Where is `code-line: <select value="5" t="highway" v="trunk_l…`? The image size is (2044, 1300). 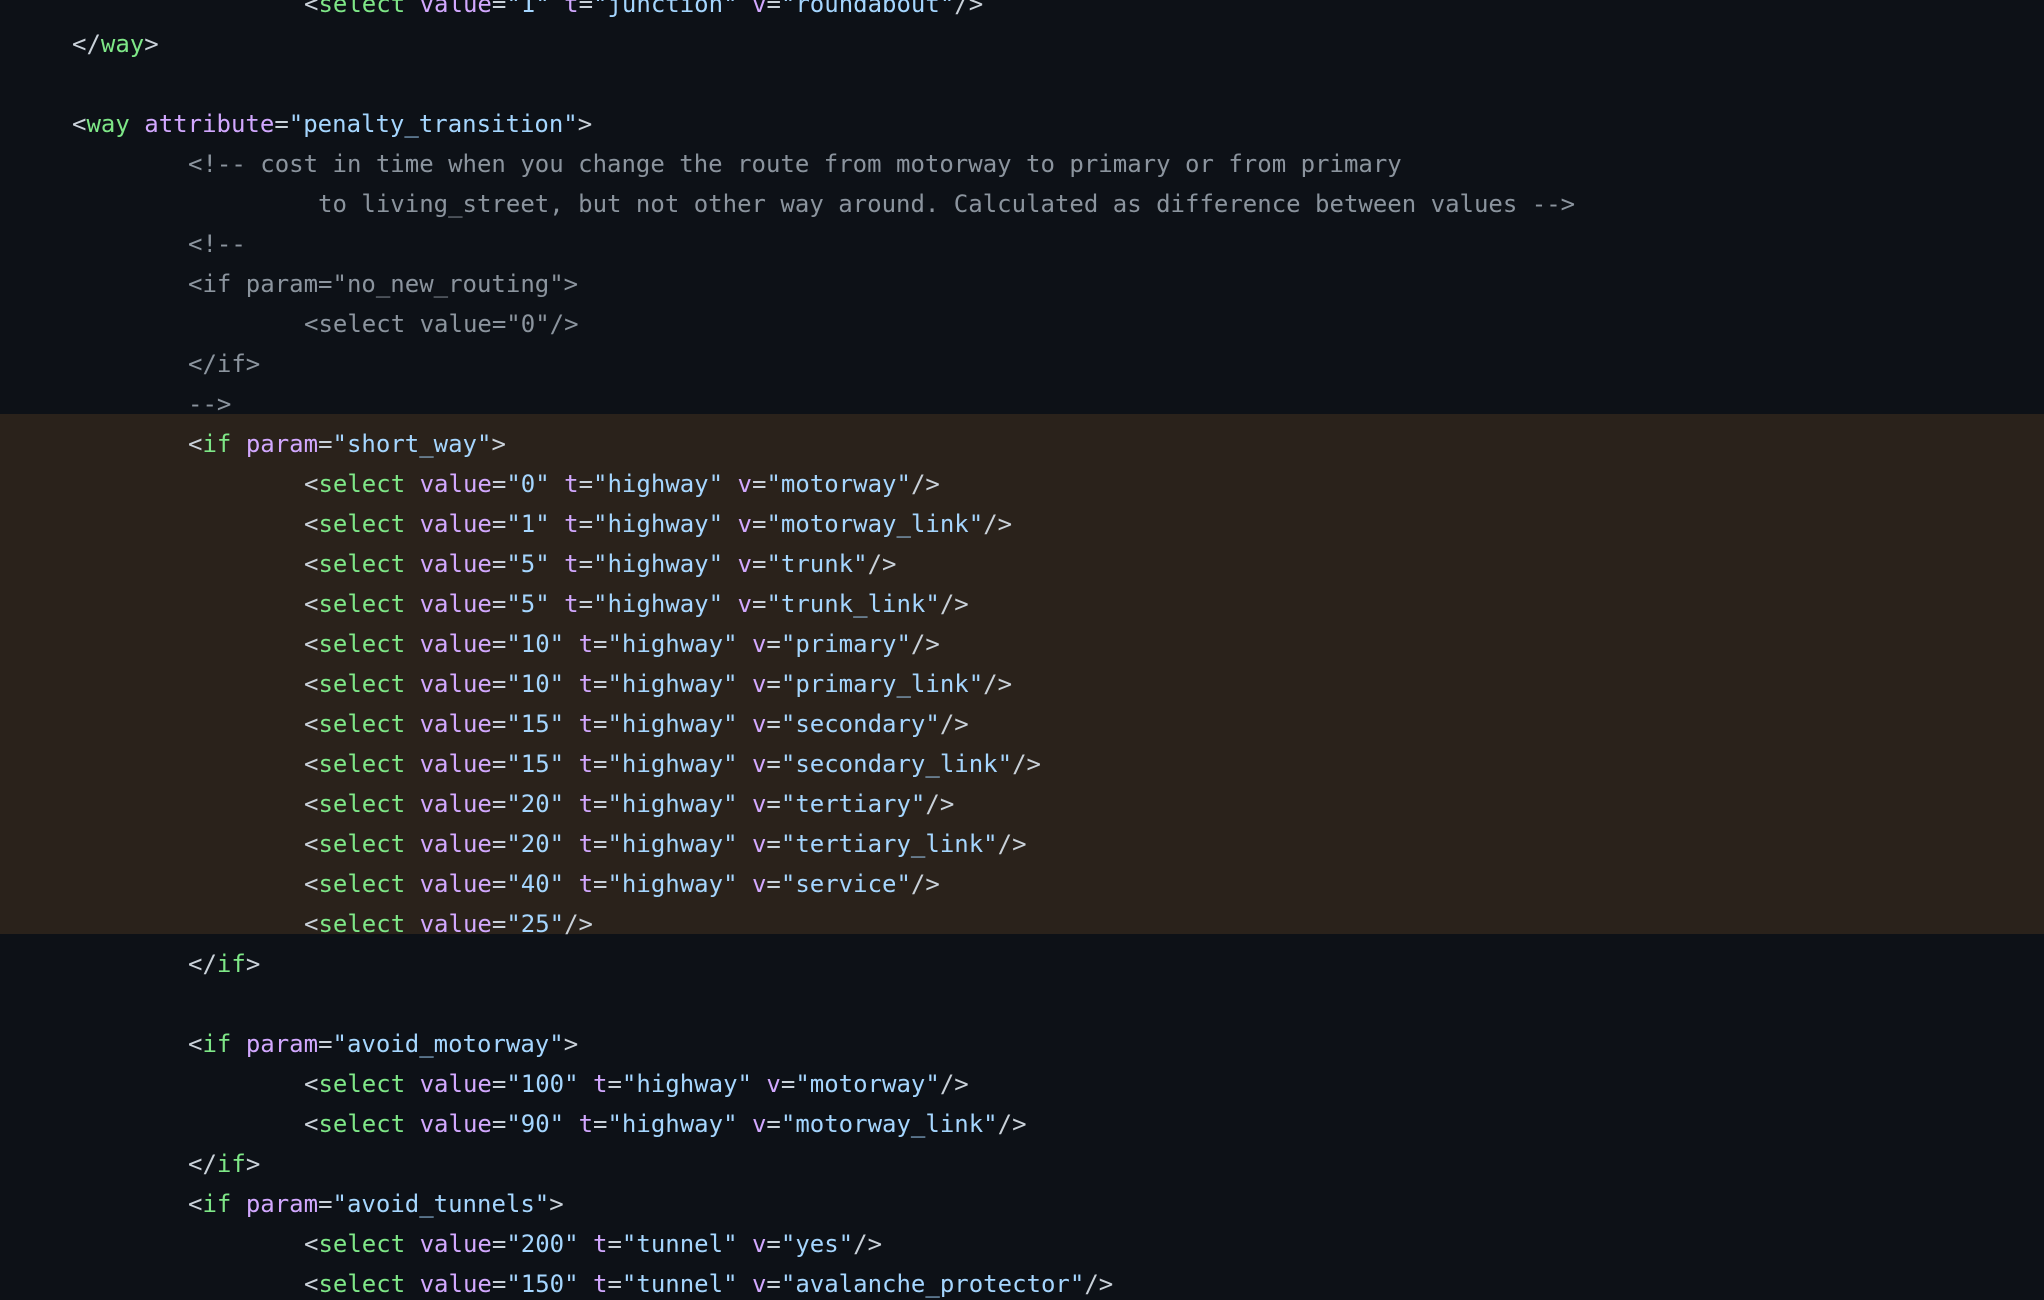
code-line: <select value="5" t="highway" v="trunk_l… is located at coordinates (1022, 604).